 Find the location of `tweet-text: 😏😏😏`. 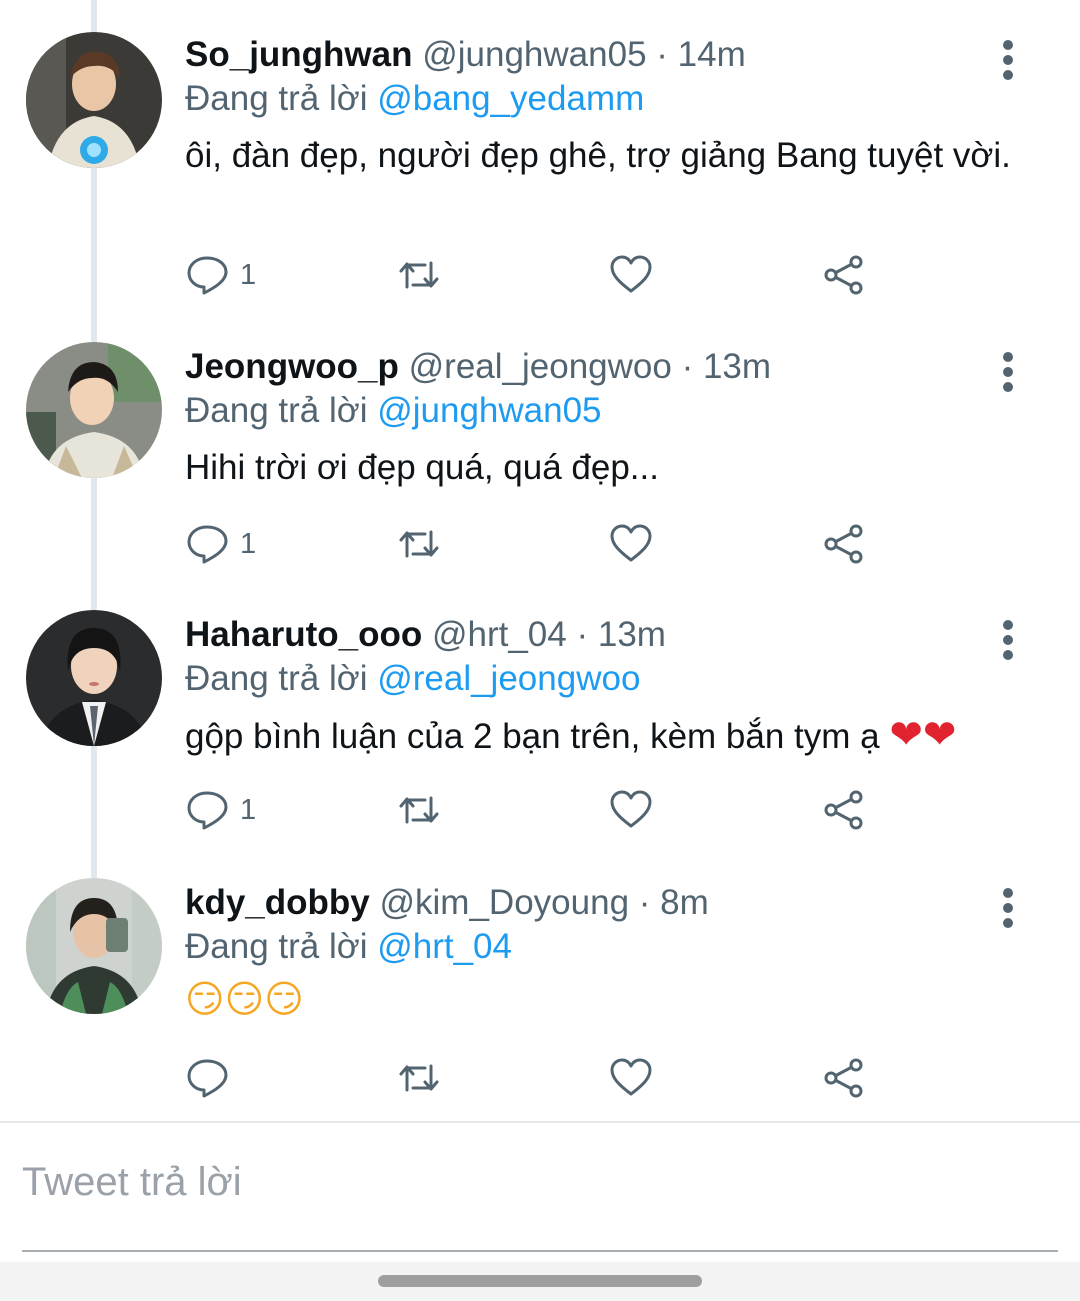

tweet-text: 😏😏😏 is located at coordinates (600, 1000).